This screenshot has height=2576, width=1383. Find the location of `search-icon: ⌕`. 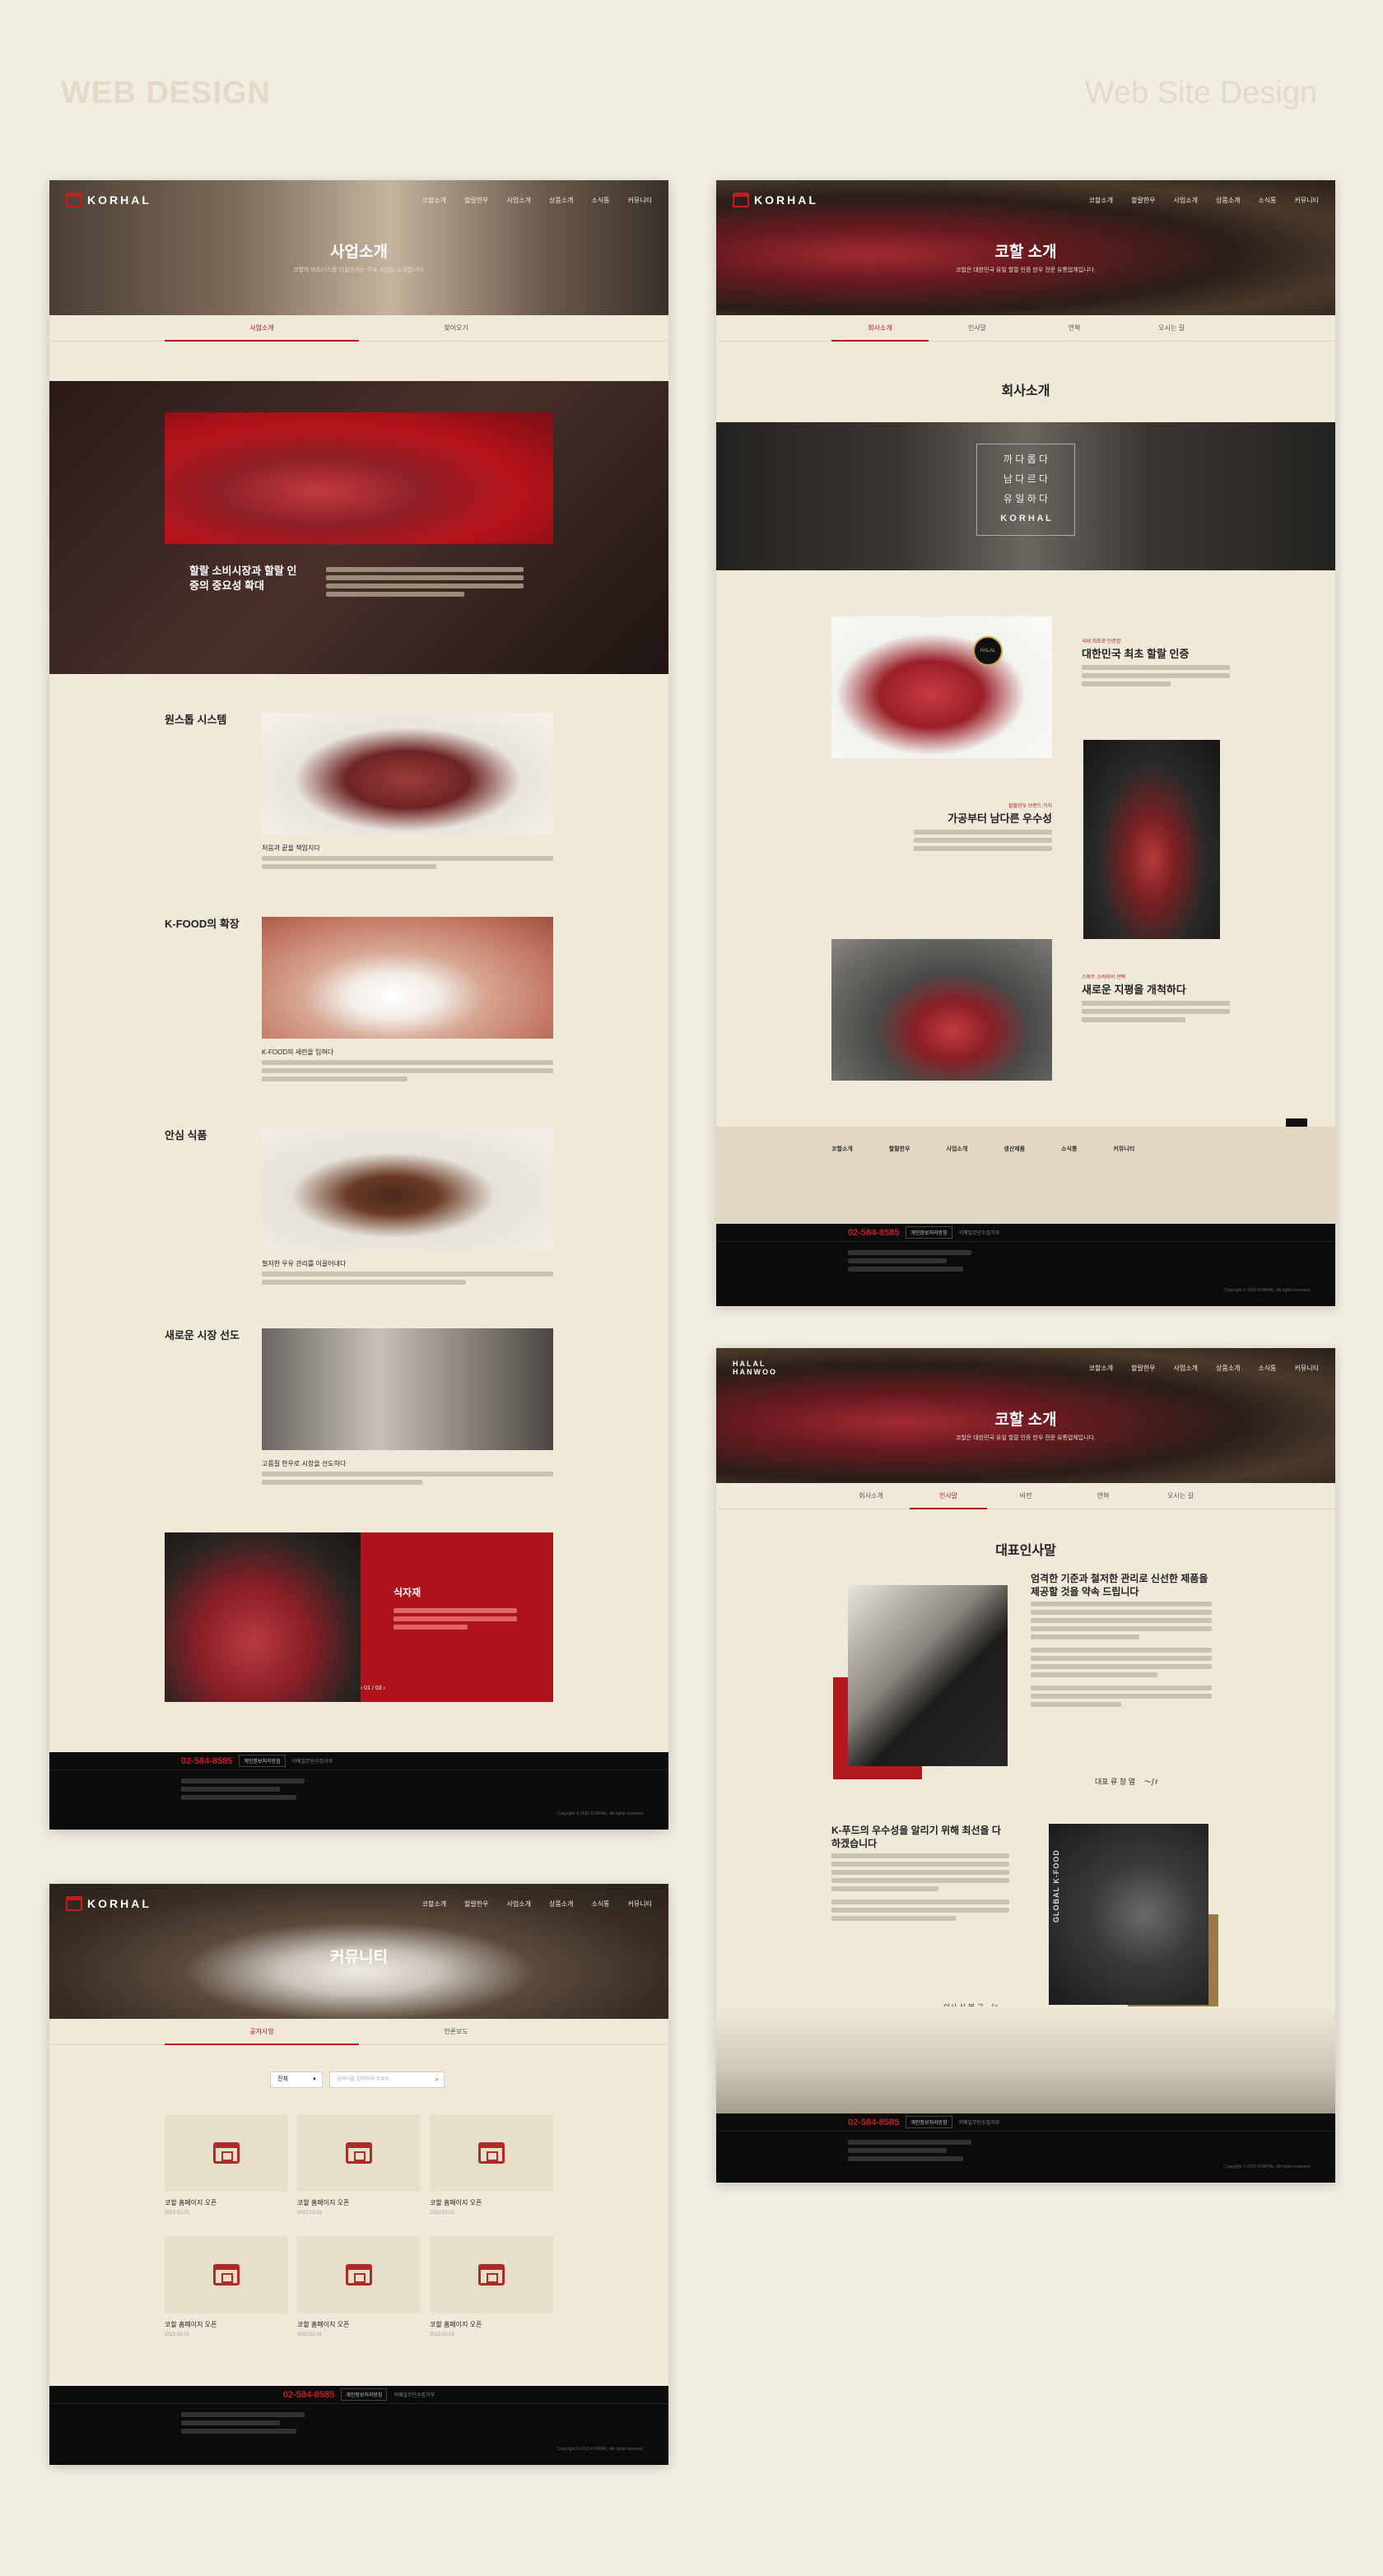

search-icon: ⌕ is located at coordinates (437, 2079).